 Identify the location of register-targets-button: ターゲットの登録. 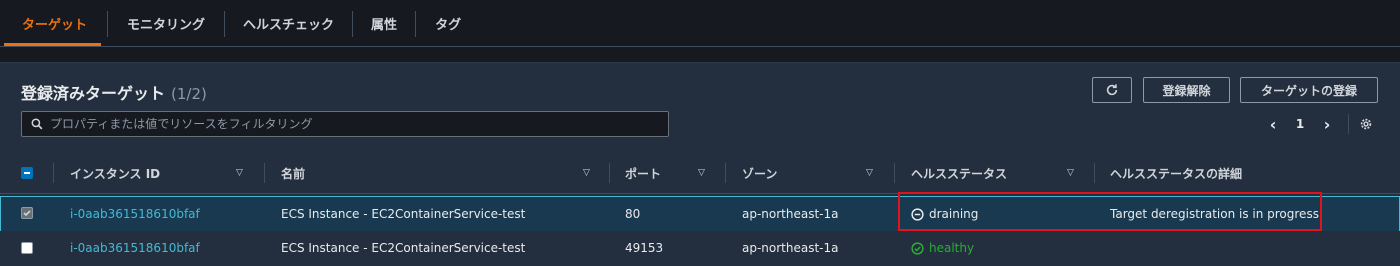
(1309, 90).